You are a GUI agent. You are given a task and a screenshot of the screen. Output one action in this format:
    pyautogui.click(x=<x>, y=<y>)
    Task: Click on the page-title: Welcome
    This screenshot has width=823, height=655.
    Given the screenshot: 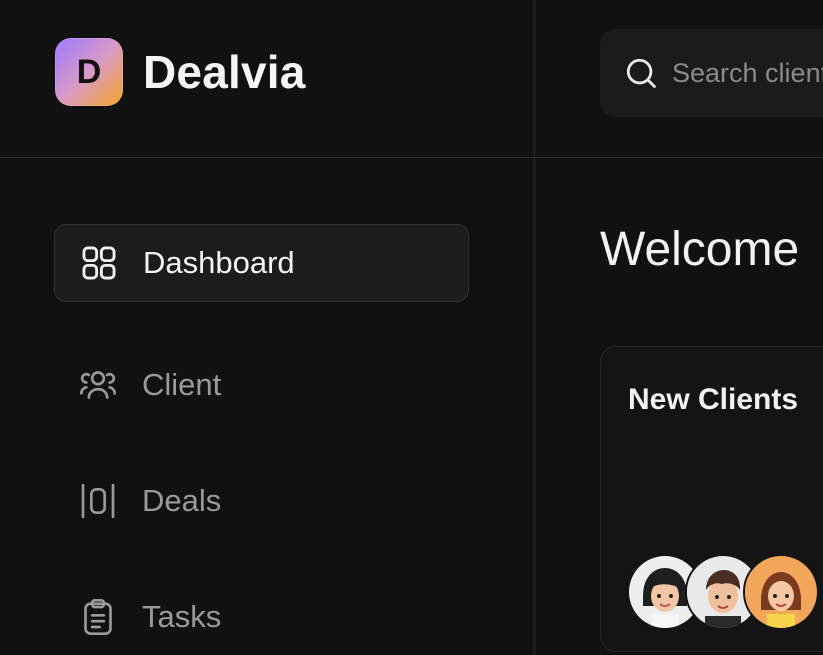 What is the action you would take?
    pyautogui.click(x=700, y=249)
    